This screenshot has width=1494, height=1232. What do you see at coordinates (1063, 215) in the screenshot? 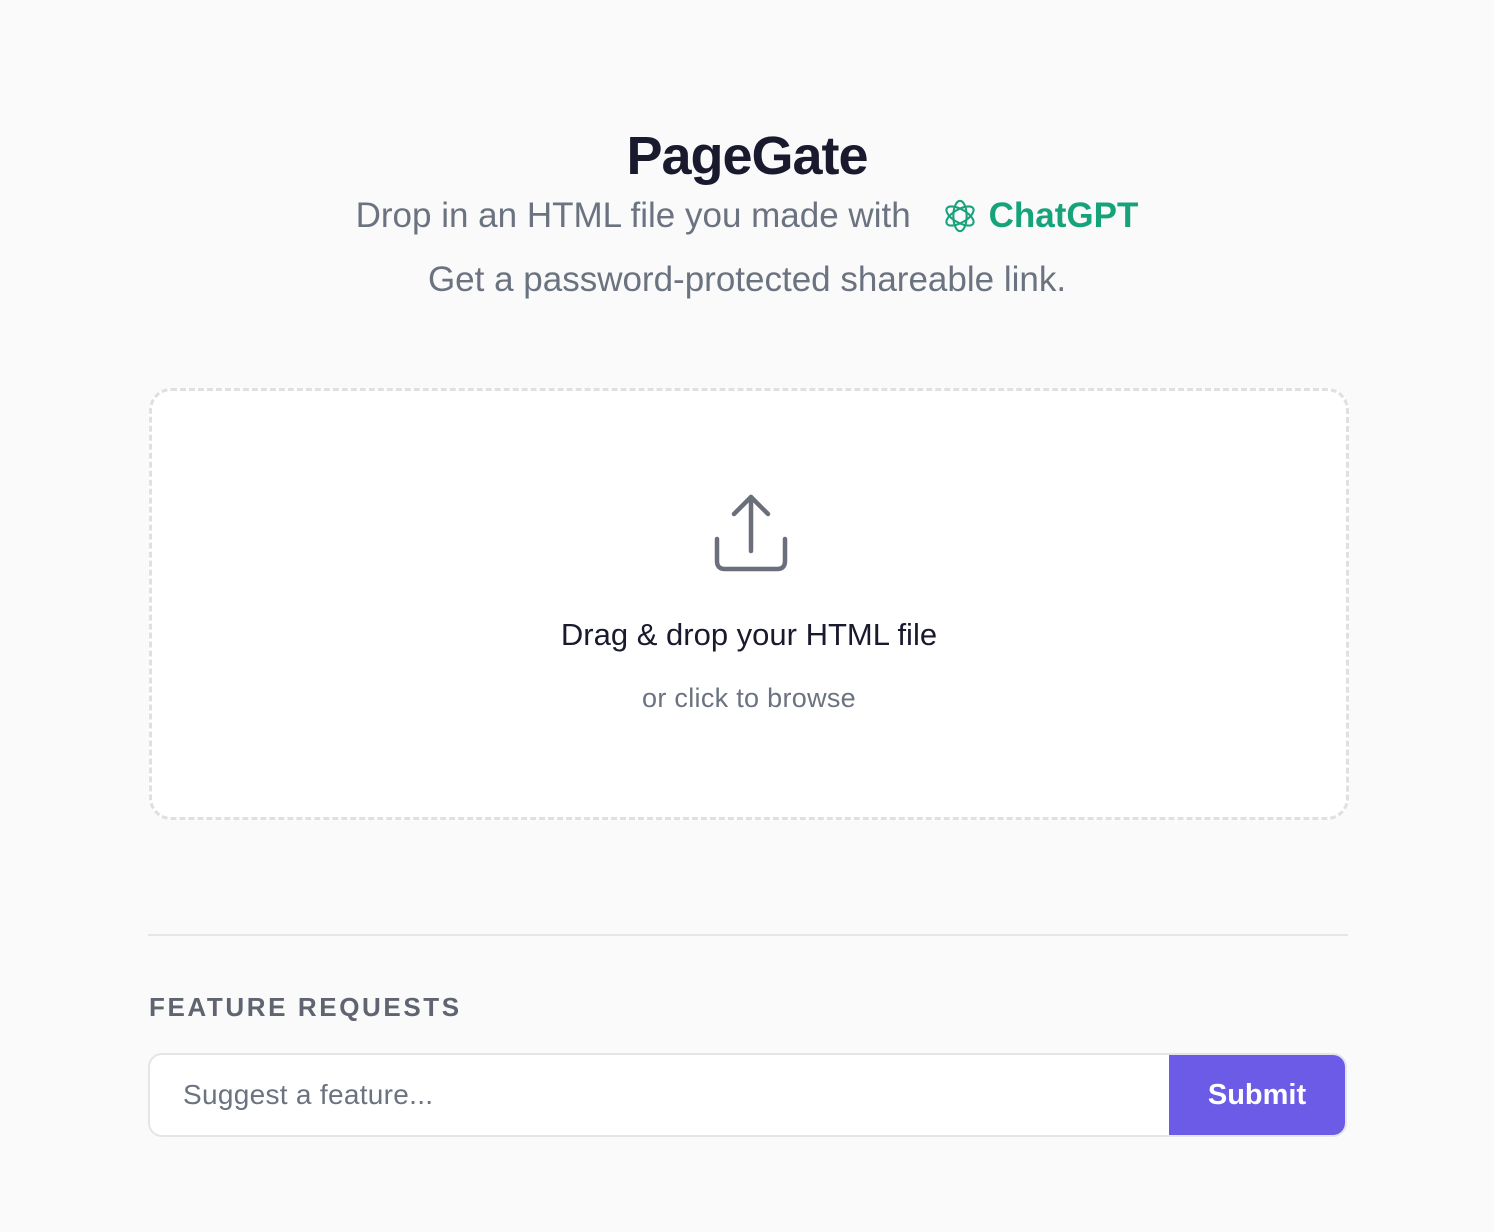
I see `brand-name: ChatGPT` at bounding box center [1063, 215].